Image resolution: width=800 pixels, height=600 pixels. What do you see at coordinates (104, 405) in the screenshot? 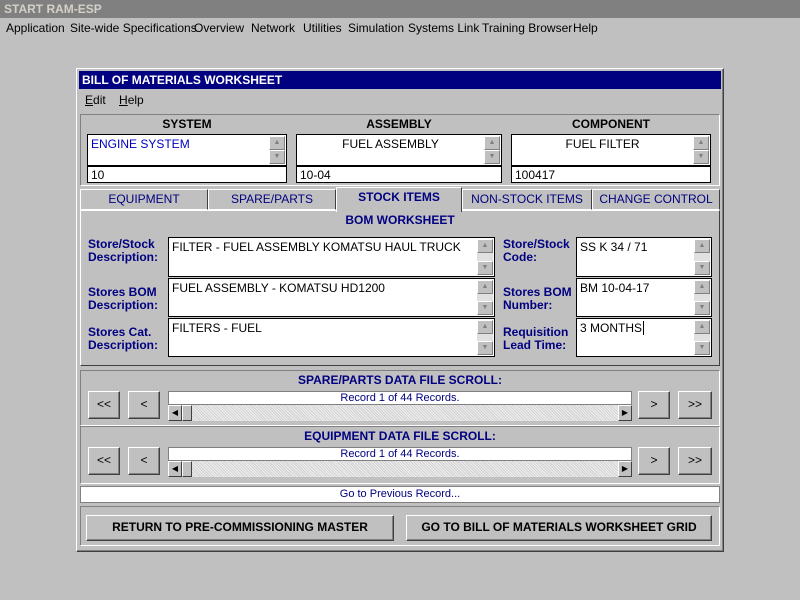
I see `spare-first-record-button: <<` at bounding box center [104, 405].